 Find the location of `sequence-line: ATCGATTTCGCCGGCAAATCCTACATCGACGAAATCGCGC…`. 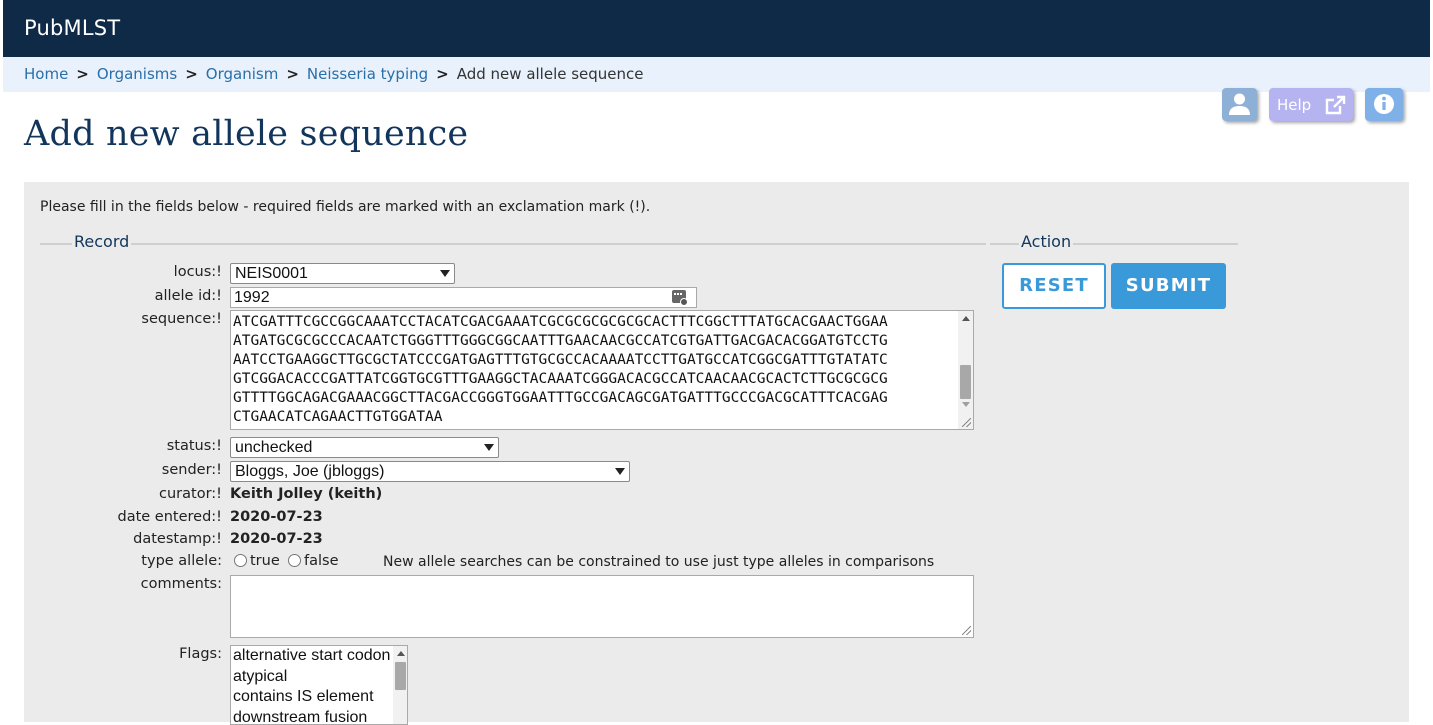

sequence-line: ATCGATTTCGCCGGCAAATCCTACATCGACGAAATCGCGC… is located at coordinates (603, 322).